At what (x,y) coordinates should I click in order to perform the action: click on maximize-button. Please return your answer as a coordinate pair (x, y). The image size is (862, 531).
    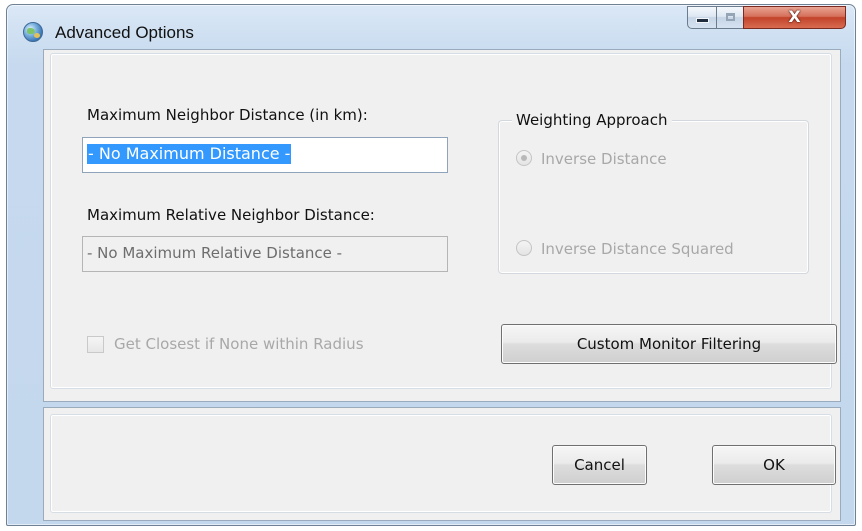
    Looking at the image, I should click on (730, 17).